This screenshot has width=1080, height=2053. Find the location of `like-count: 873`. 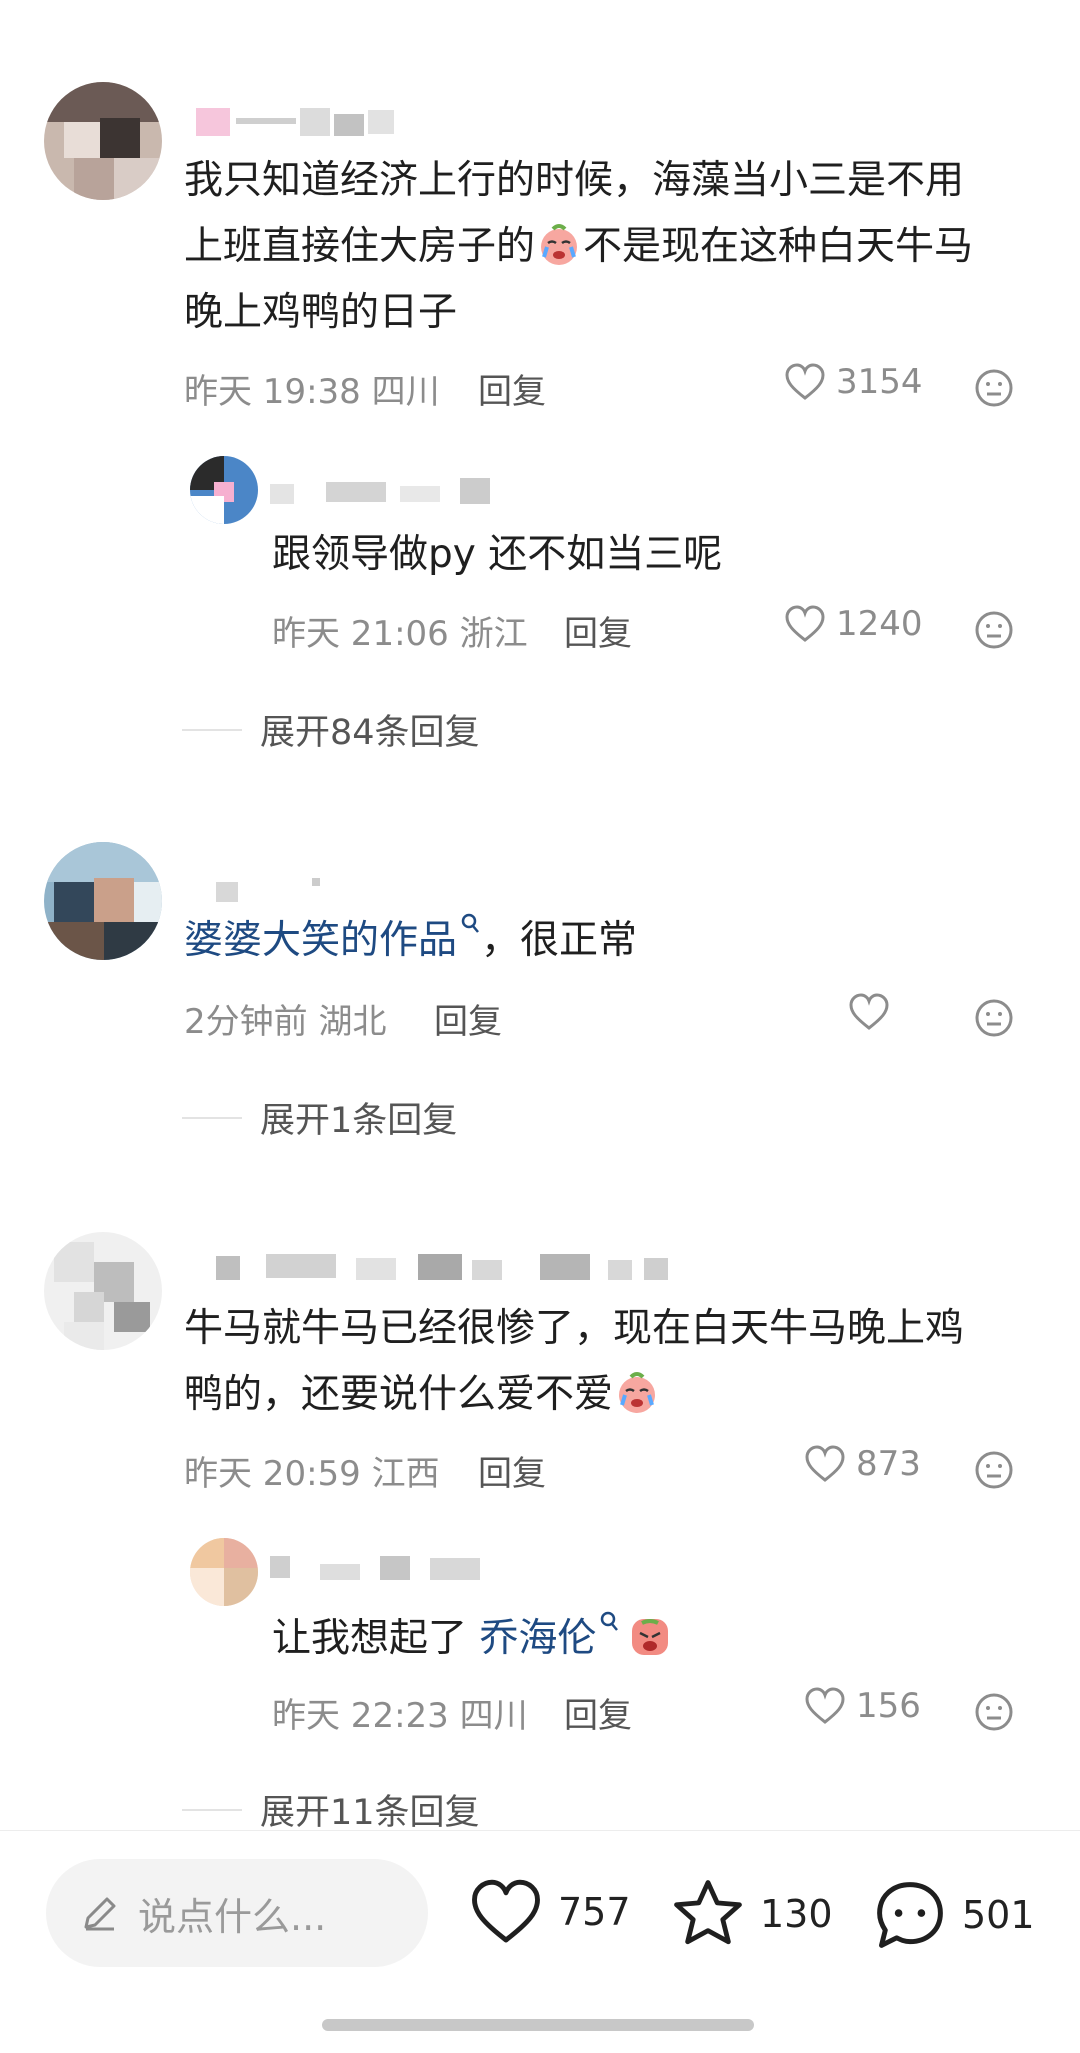

like-count: 873 is located at coordinates (888, 1464).